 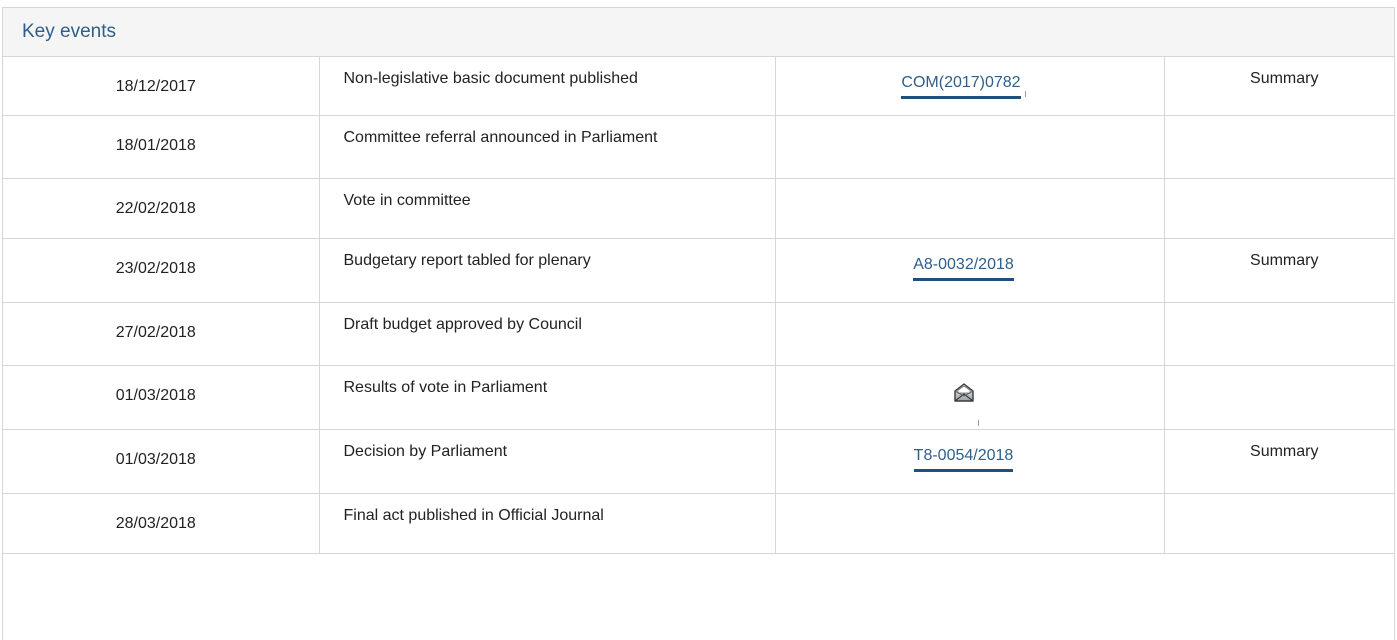 I want to click on event-description: Final act published in Official Journal, so click(x=547, y=523).